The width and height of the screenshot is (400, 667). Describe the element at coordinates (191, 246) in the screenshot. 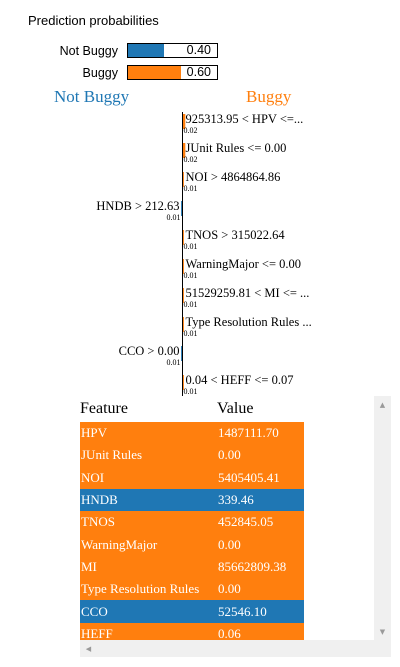

I see `weight-label-4: 0.01` at that location.